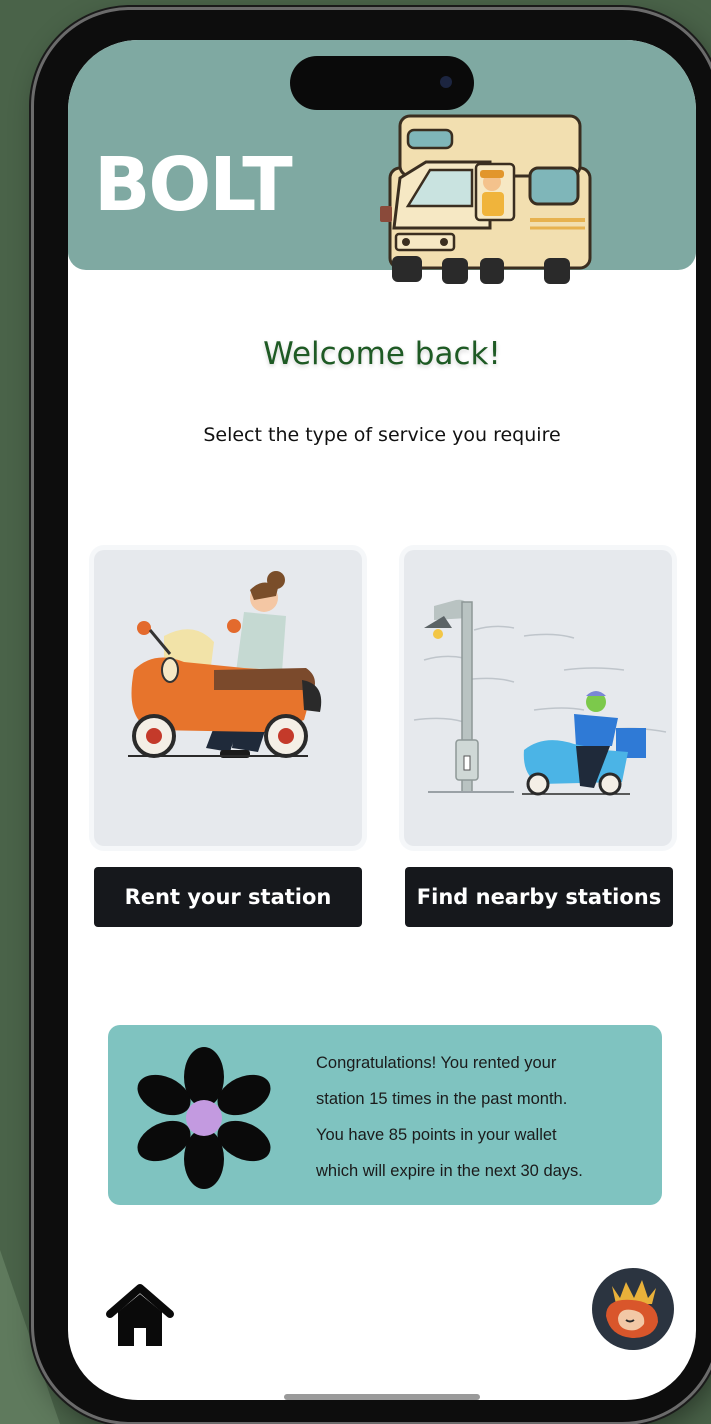 This screenshot has height=1424, width=711. Describe the element at coordinates (486, 199) in the screenshot. I see `camper-van-illustration` at that location.